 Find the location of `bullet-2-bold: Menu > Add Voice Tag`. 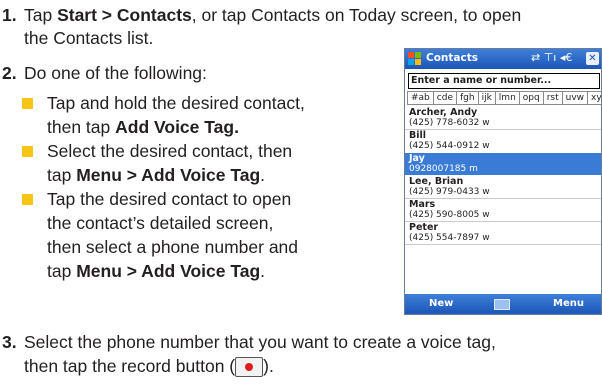

bullet-2-bold: Menu > Add Voice Tag is located at coordinates (168, 175).